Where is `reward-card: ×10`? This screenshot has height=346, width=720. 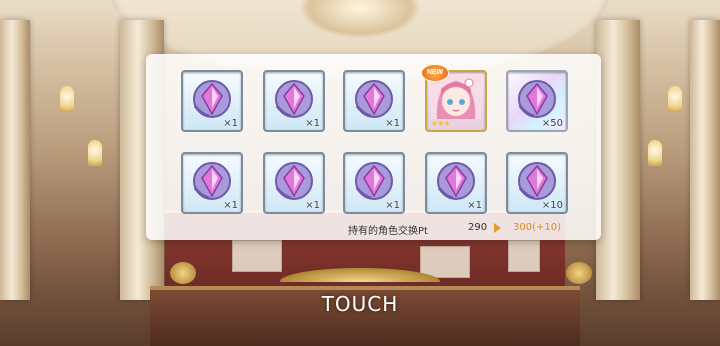
reward-card: ×10 is located at coordinates (537, 183).